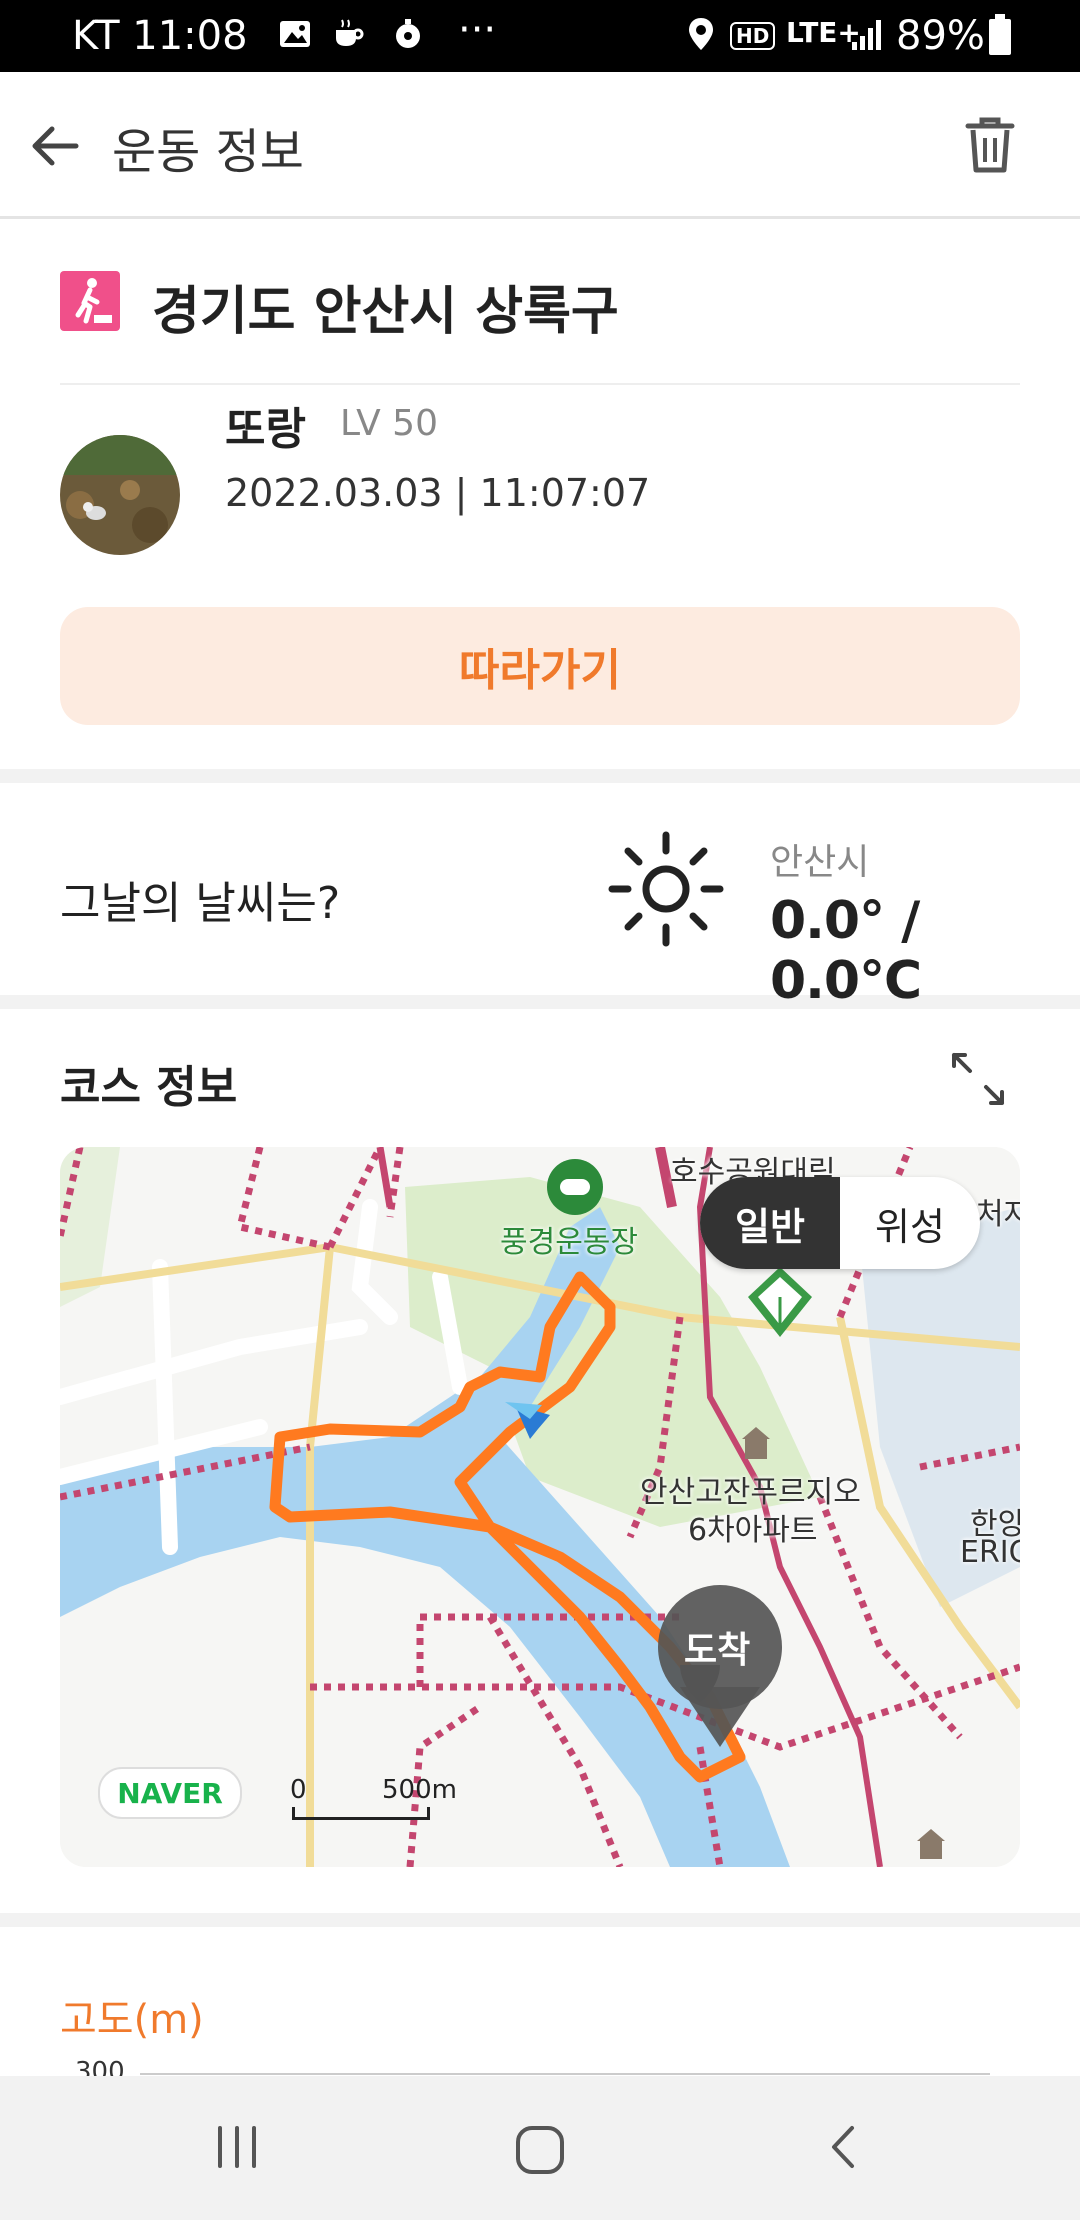  I want to click on gallery-icon, so click(295, 34).